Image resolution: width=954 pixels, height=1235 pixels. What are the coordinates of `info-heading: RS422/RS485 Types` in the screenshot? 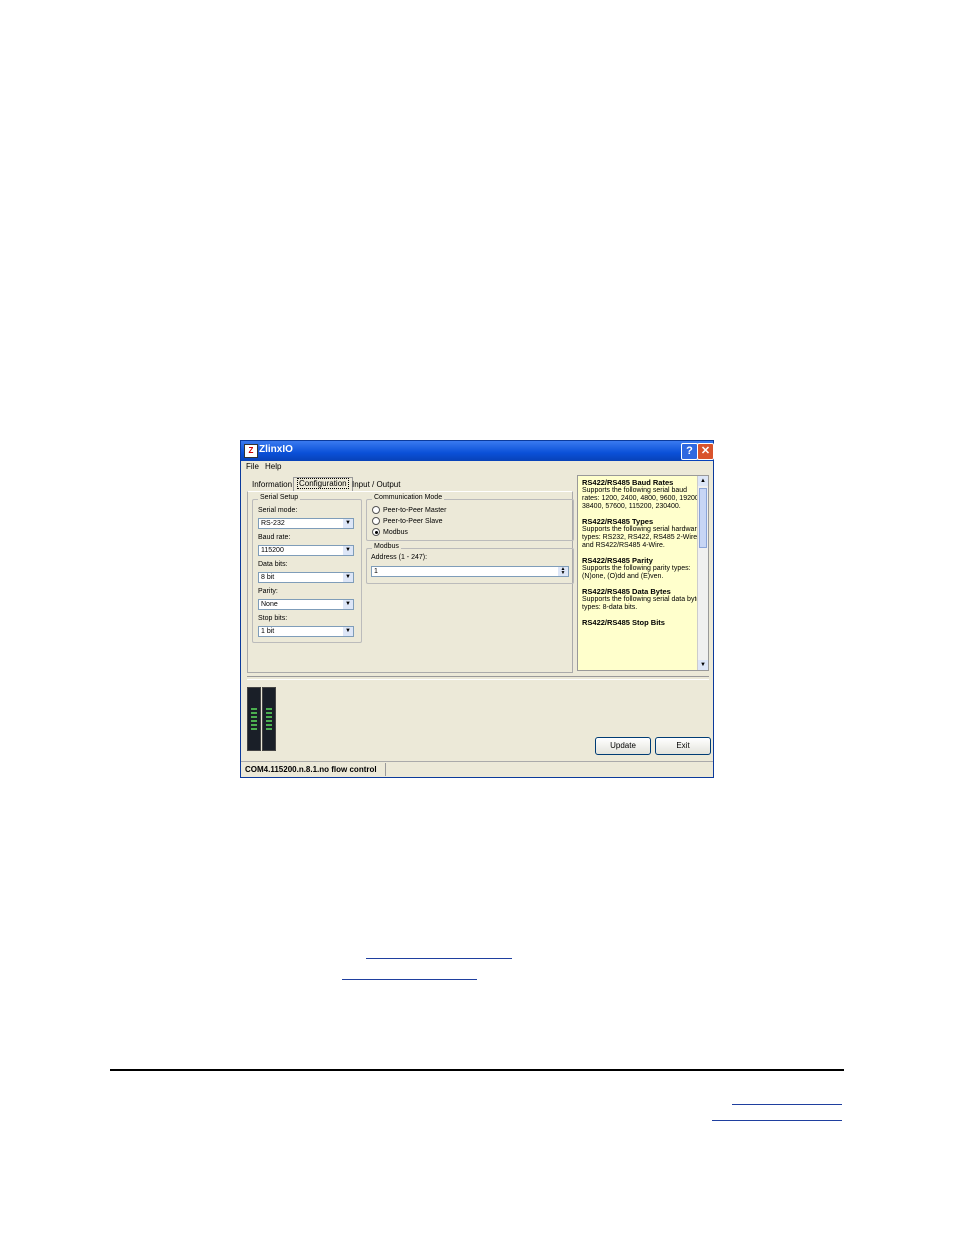 It's located at (618, 521).